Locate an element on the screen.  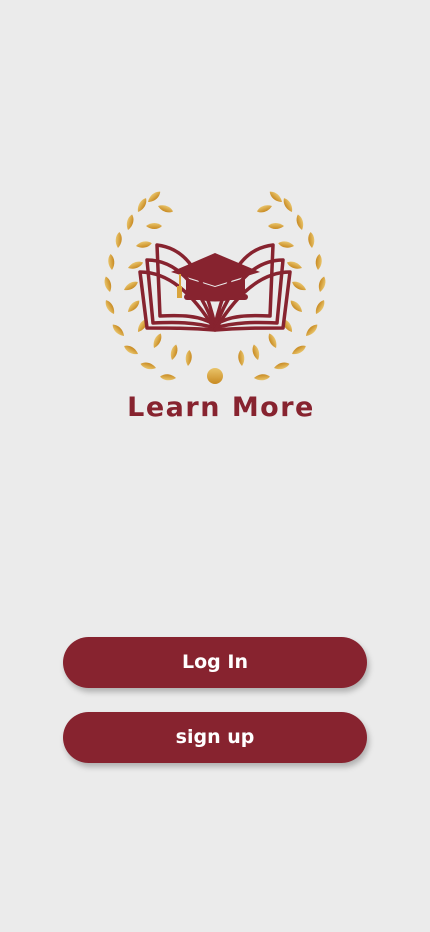
signup-button: sign up is located at coordinates (215, 737).